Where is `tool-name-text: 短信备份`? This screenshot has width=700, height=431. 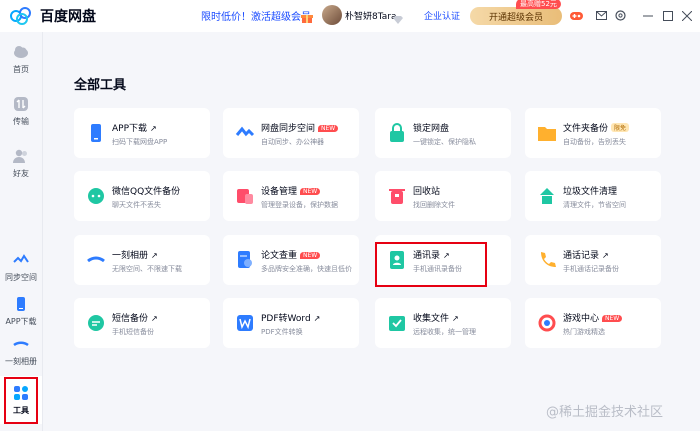
tool-name-text: 短信备份 is located at coordinates (130, 319).